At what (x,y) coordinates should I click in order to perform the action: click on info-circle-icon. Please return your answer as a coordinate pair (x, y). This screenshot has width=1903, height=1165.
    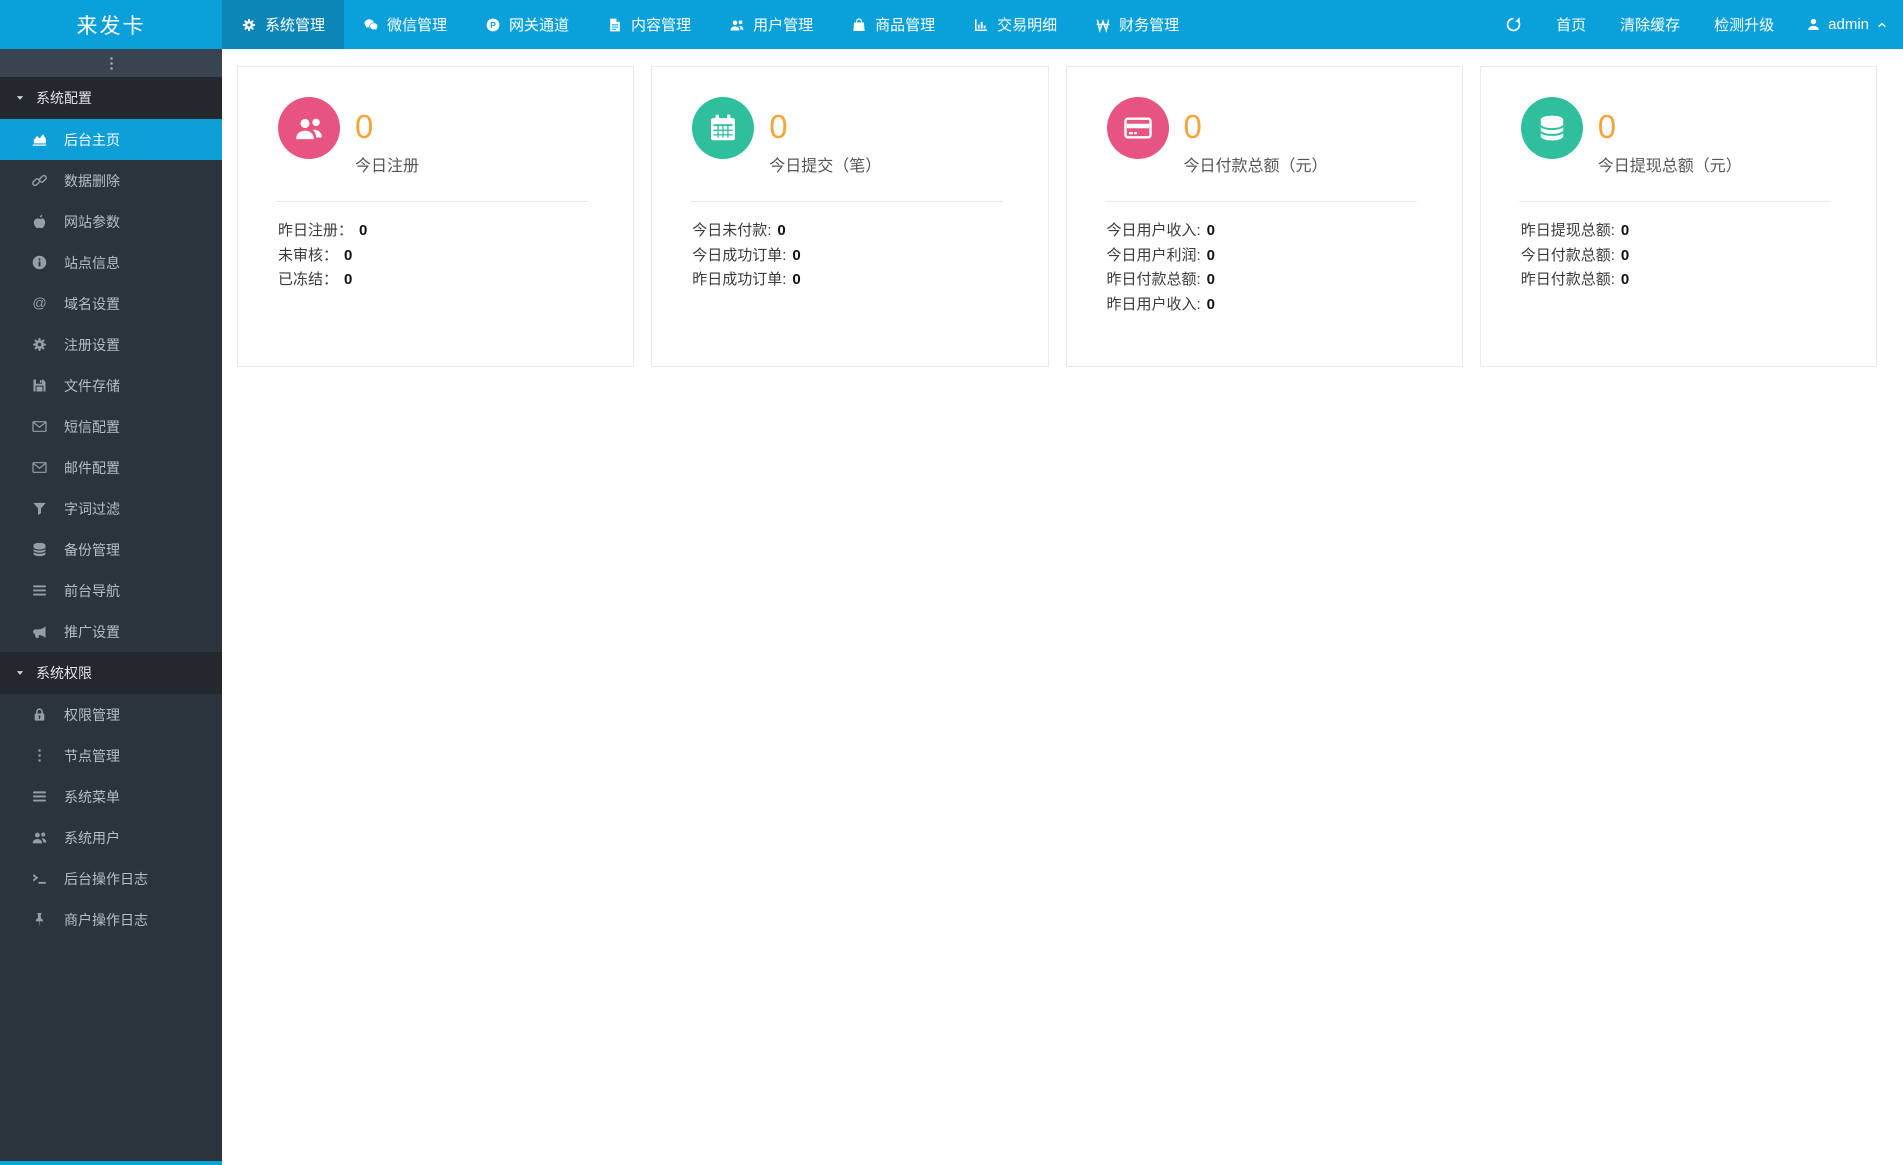
    Looking at the image, I should click on (39, 262).